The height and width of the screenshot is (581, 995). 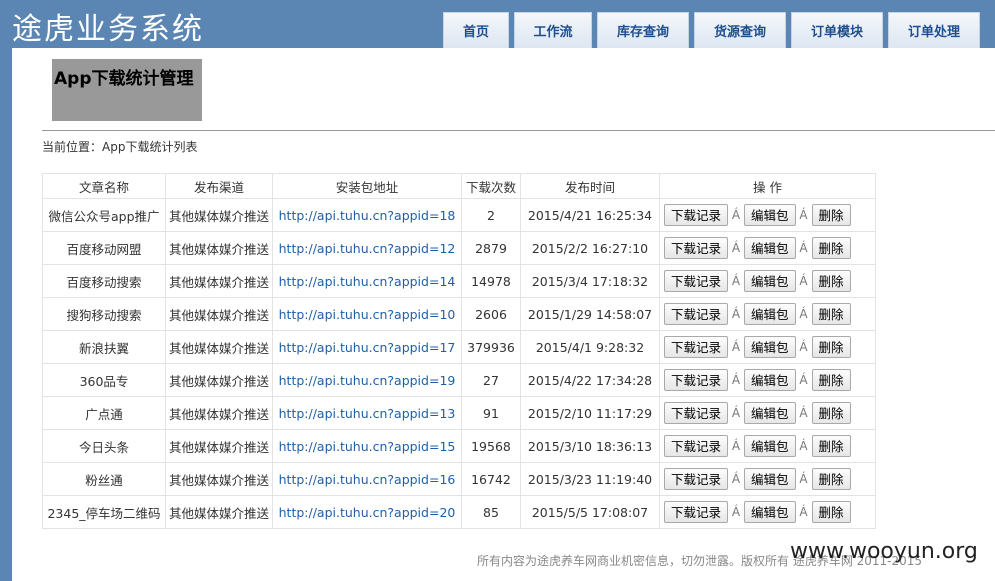 I want to click on cell-publish-time: 2015/1/29 14:58:07, so click(x=590, y=314).